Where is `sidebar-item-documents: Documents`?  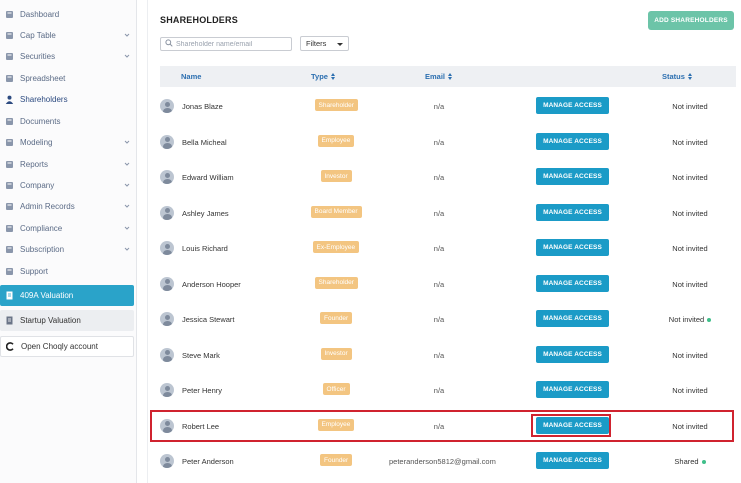 sidebar-item-documents: Documents is located at coordinates (68, 121).